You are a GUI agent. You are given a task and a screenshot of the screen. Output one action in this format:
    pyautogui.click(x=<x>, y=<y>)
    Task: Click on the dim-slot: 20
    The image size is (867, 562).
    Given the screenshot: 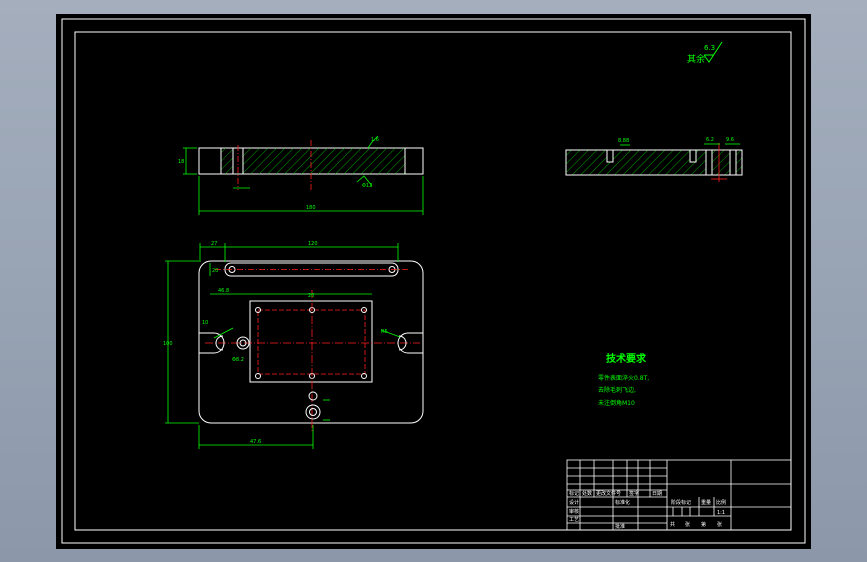 What is the action you would take?
    pyautogui.click(x=215, y=271)
    